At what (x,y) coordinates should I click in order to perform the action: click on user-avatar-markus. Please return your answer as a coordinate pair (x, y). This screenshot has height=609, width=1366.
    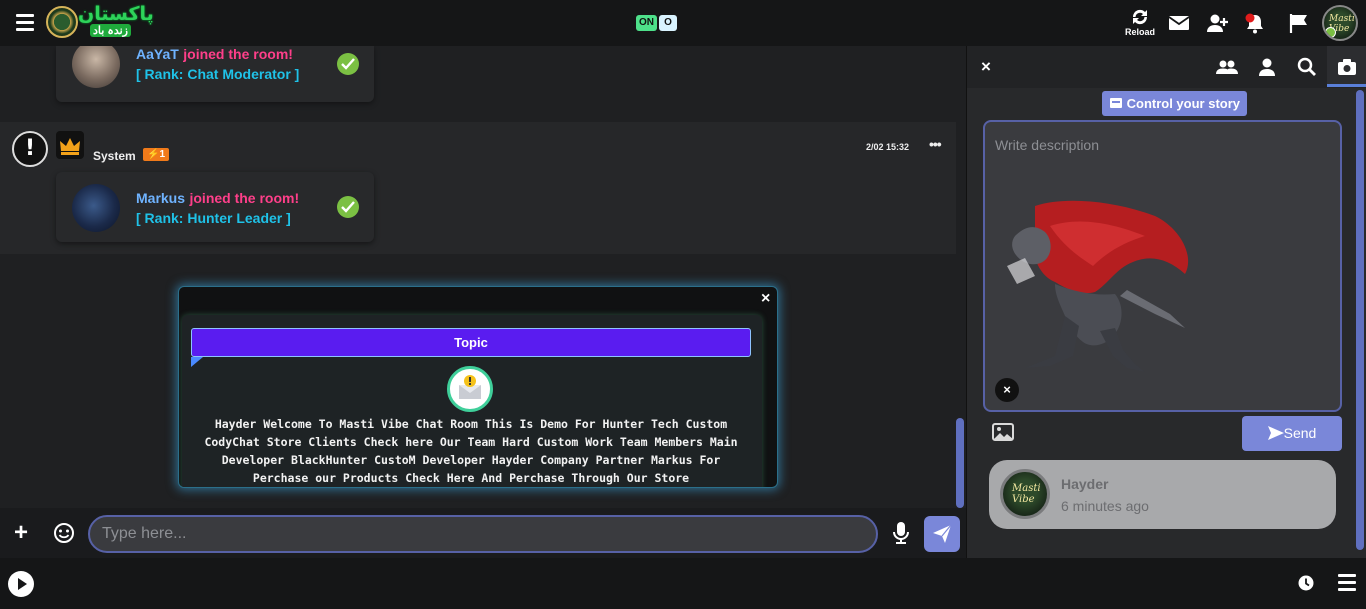
    Looking at the image, I should click on (96, 208).